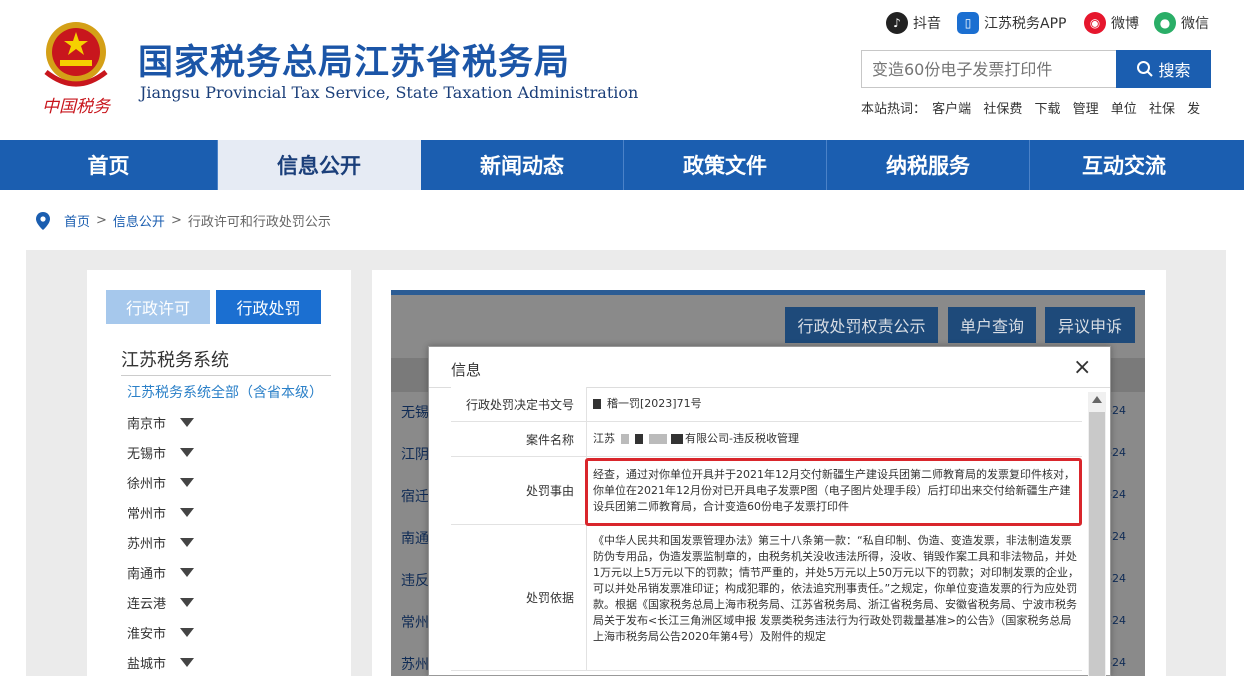 This screenshot has height=676, width=1244. Describe the element at coordinates (183, 220) in the screenshot. I see `breadcrumb: 首页 > 信息公开 > 行政许可和行政处罚公示` at that location.